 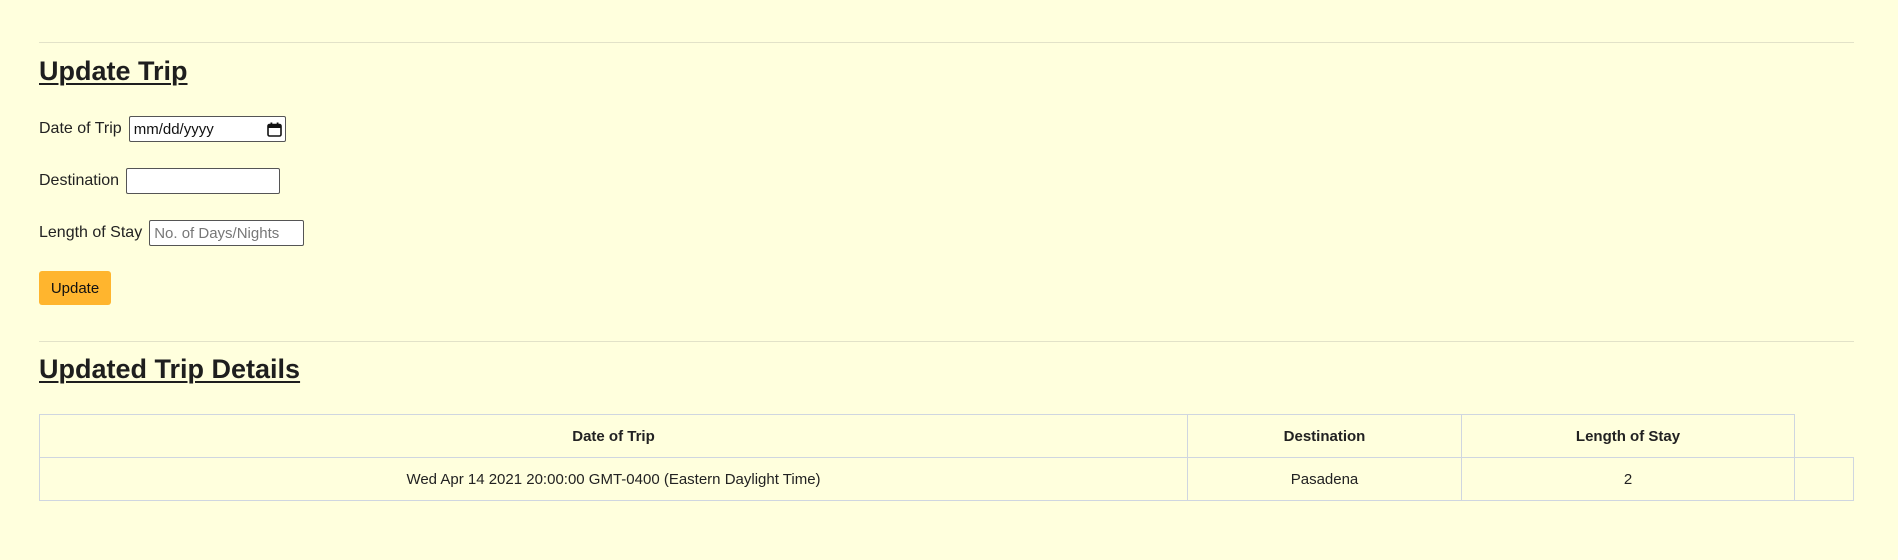 I want to click on length-of-stay-field: Length of Stay, so click(x=172, y=233).